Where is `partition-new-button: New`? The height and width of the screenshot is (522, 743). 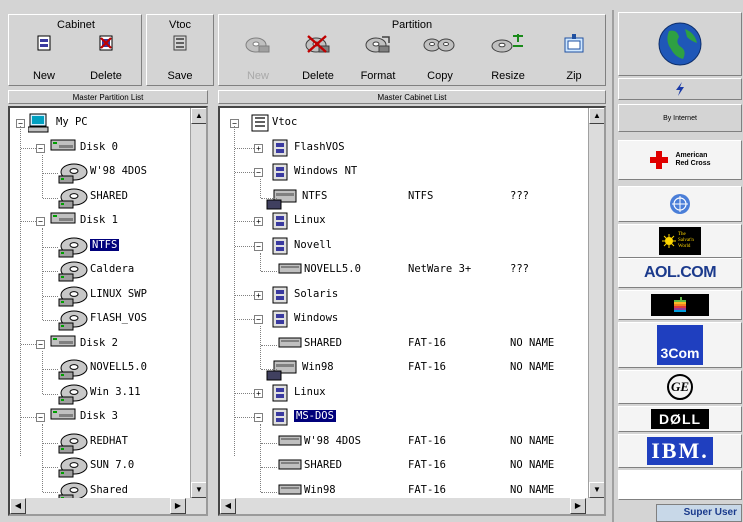
partition-new-button: New is located at coordinates (258, 59).